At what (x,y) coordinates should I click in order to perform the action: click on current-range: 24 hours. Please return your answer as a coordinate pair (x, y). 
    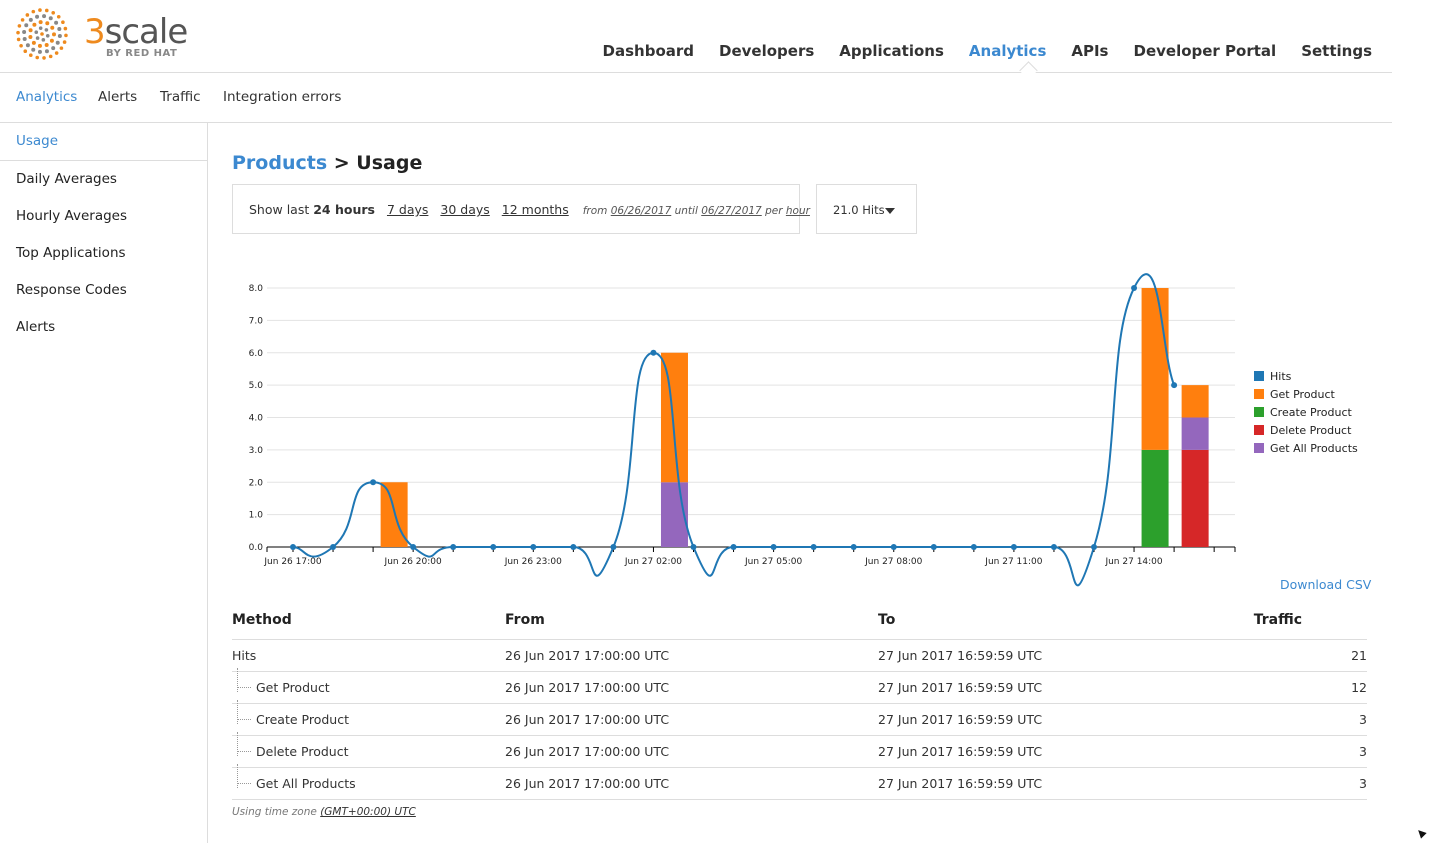
    Looking at the image, I should click on (344, 209).